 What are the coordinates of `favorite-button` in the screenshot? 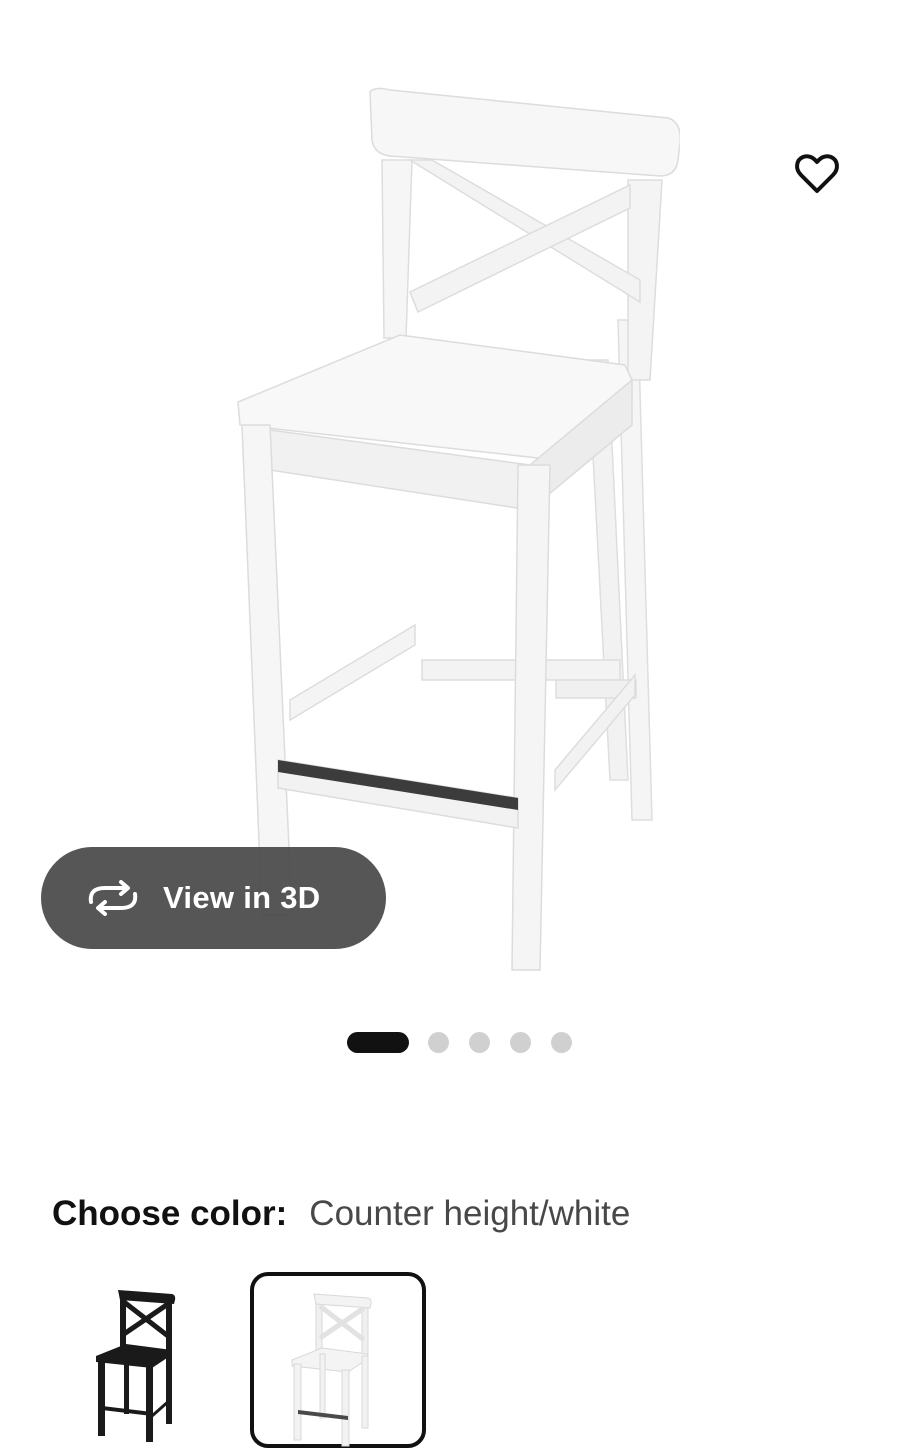 It's located at (817, 174).